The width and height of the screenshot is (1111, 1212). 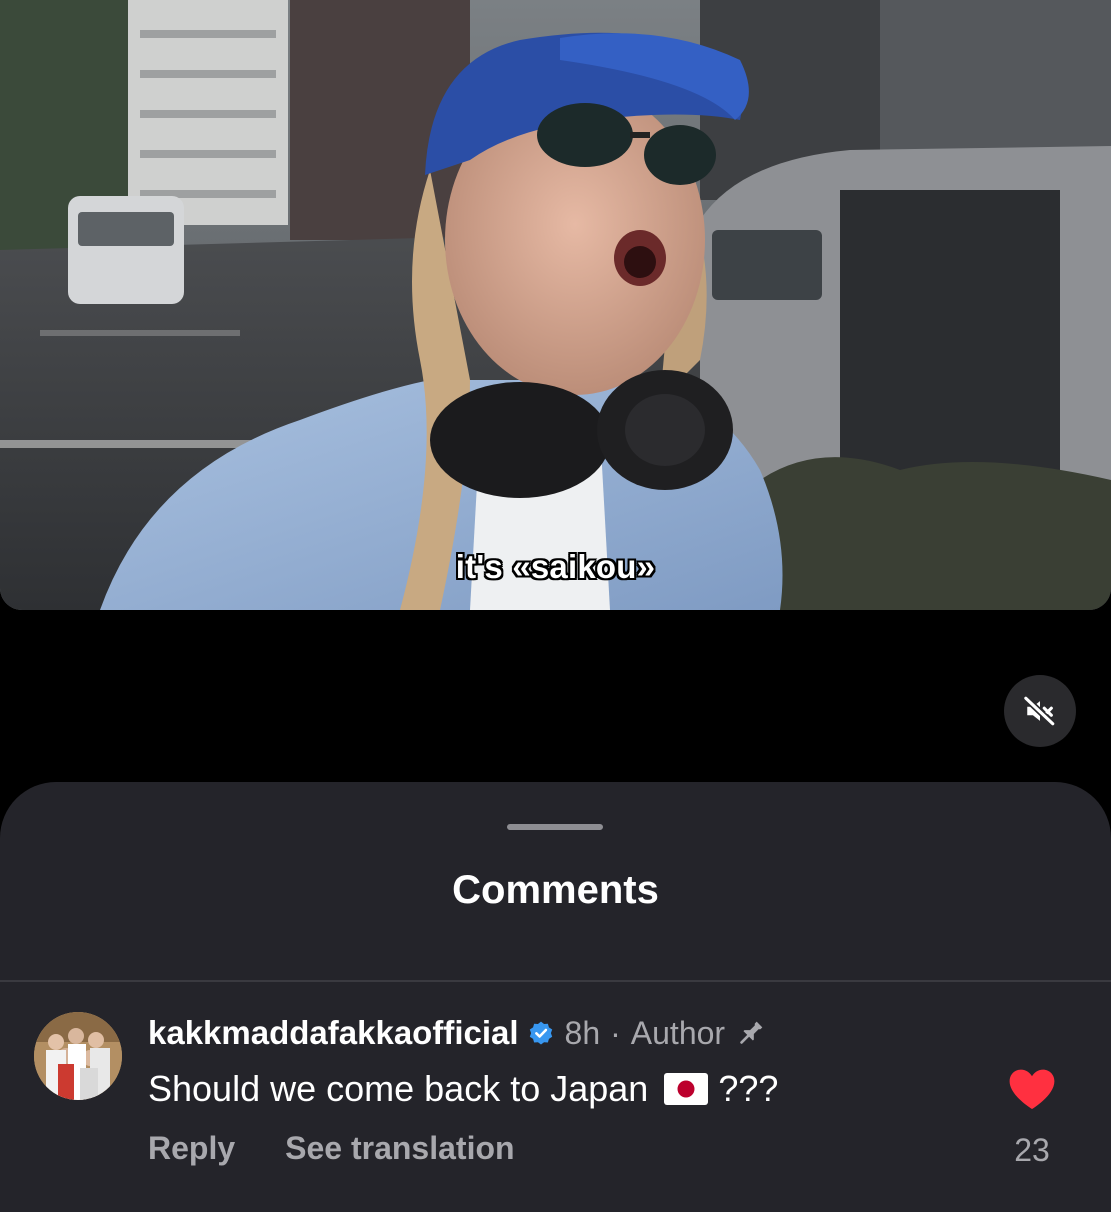 What do you see at coordinates (399, 1148) in the screenshot?
I see `see-translation-button: See translation` at bounding box center [399, 1148].